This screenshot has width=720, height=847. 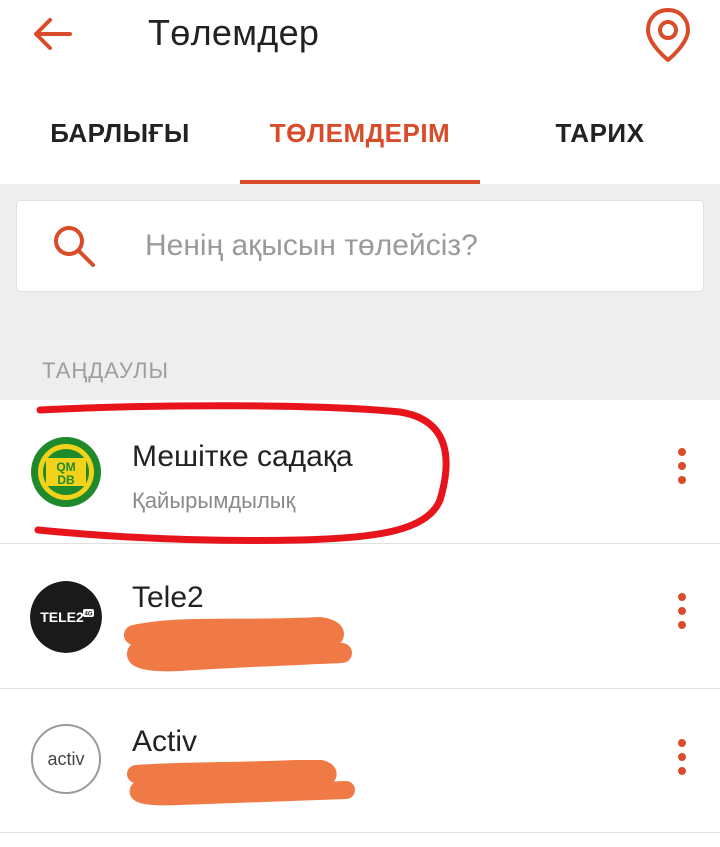 What do you see at coordinates (234, 32) in the screenshot?
I see `page-title: Төлемдер` at bounding box center [234, 32].